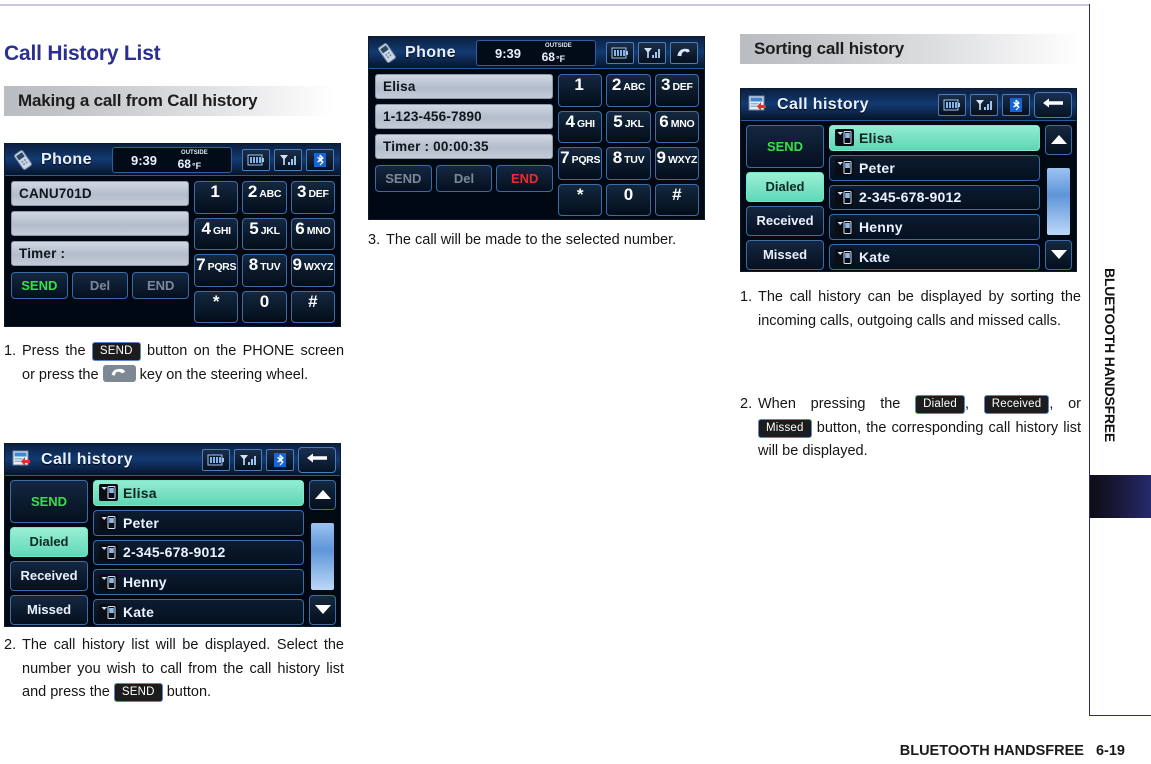  What do you see at coordinates (544, 5) in the screenshot?
I see `page-top-rule` at bounding box center [544, 5].